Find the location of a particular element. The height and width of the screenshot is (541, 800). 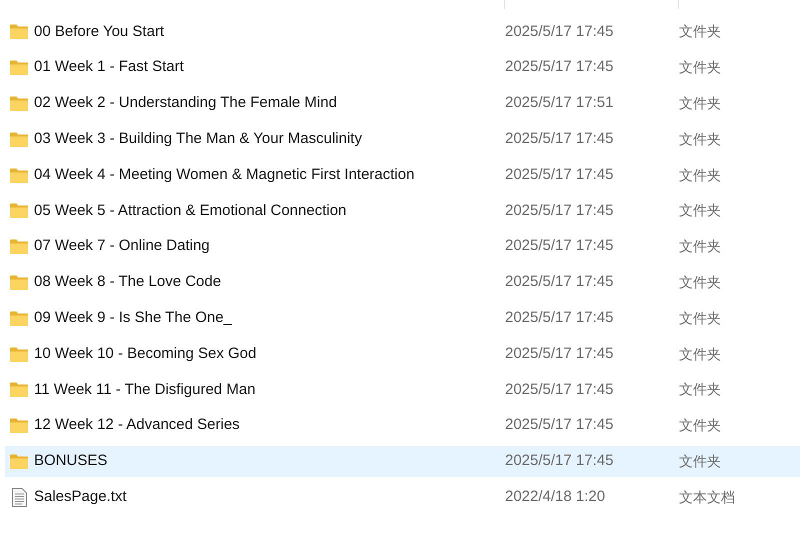

modified-date: 2025/5/17 17:51 is located at coordinates (559, 103).